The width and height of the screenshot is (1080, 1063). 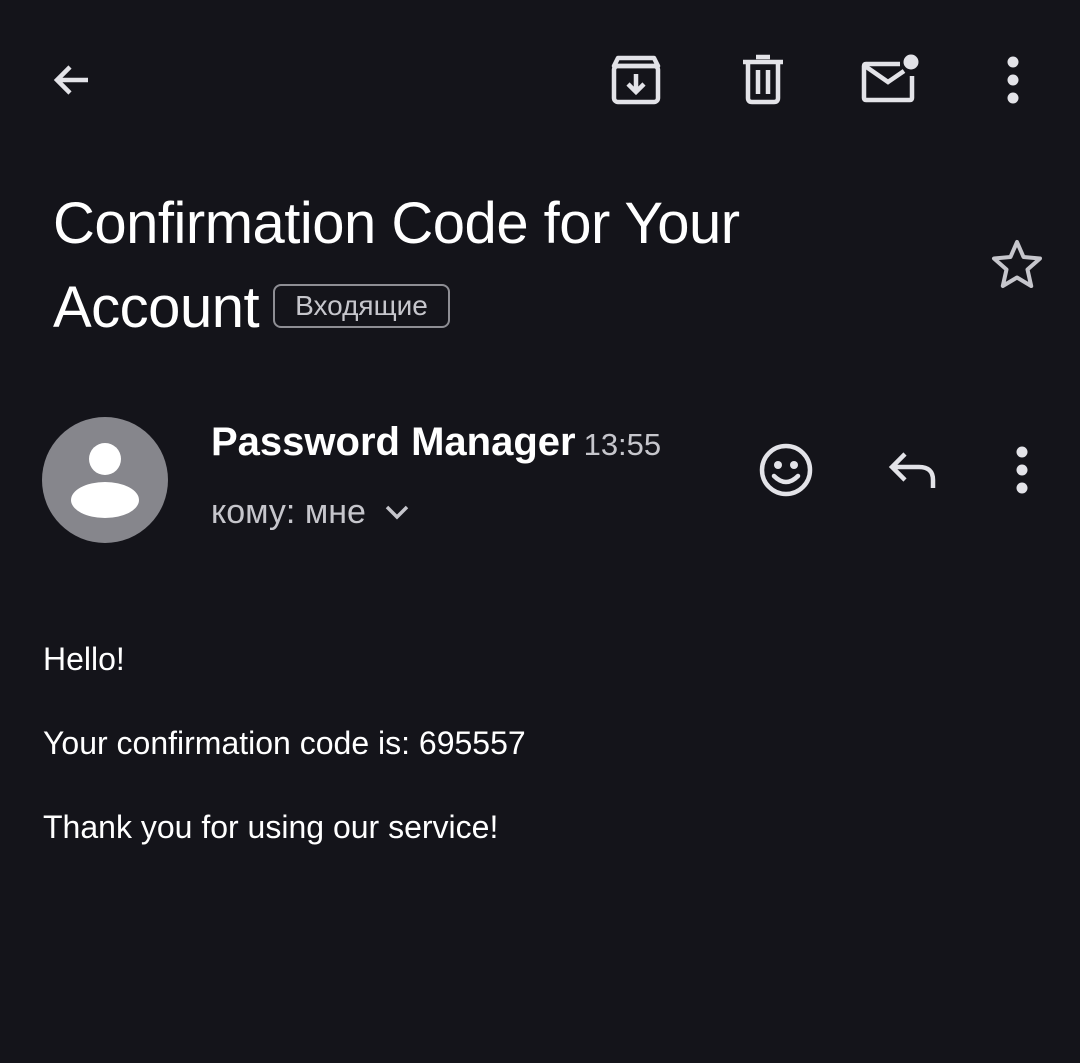 I want to click on email-body-closing: Thank you for using our service!, so click(x=271, y=827).